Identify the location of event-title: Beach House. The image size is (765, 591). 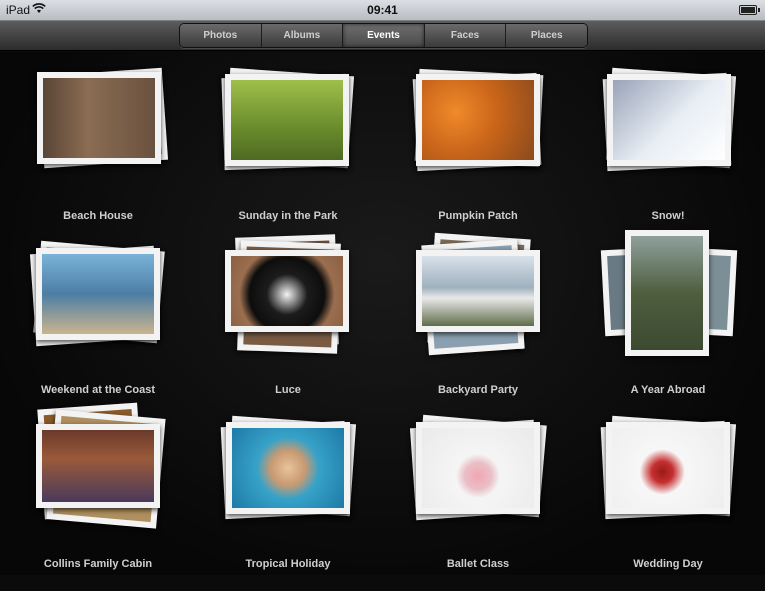
(98, 216).